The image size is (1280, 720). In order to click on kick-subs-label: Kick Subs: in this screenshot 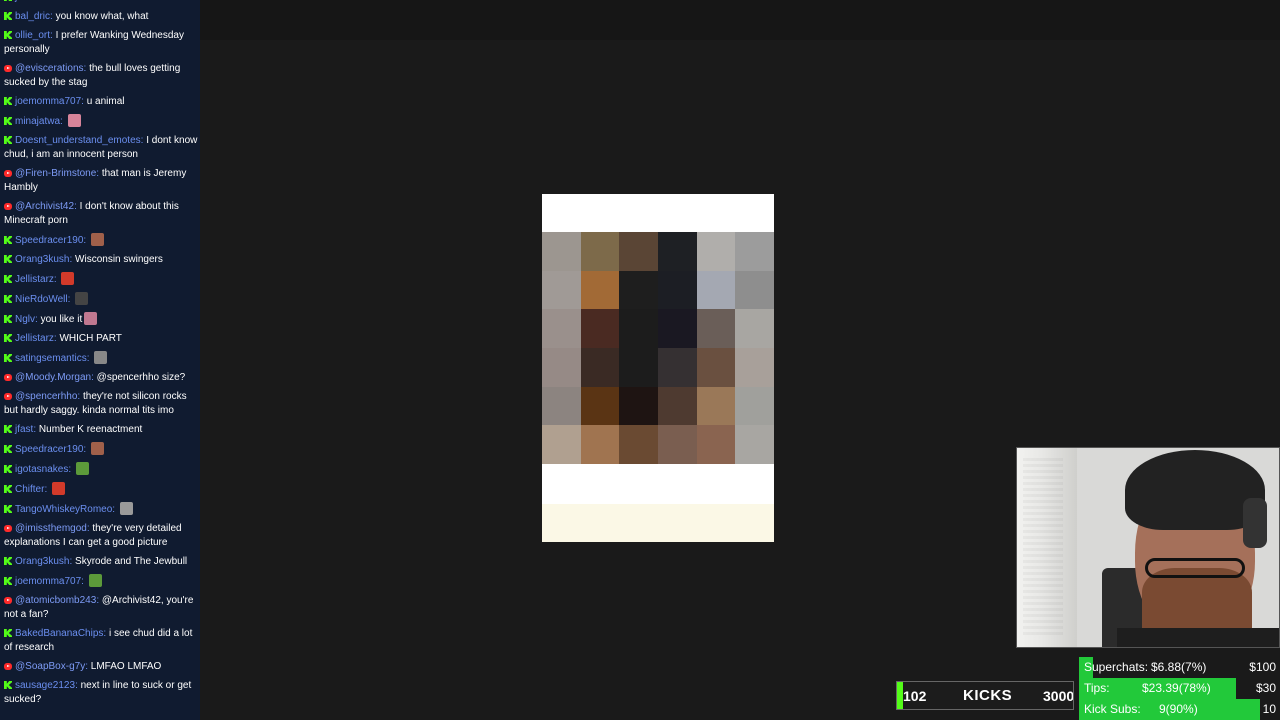, I will do `click(1112, 709)`.